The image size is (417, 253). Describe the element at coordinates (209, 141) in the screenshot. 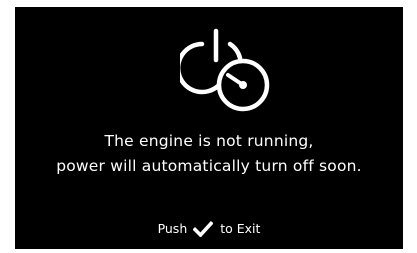

I see `message-line-1: The engine is not running,` at that location.